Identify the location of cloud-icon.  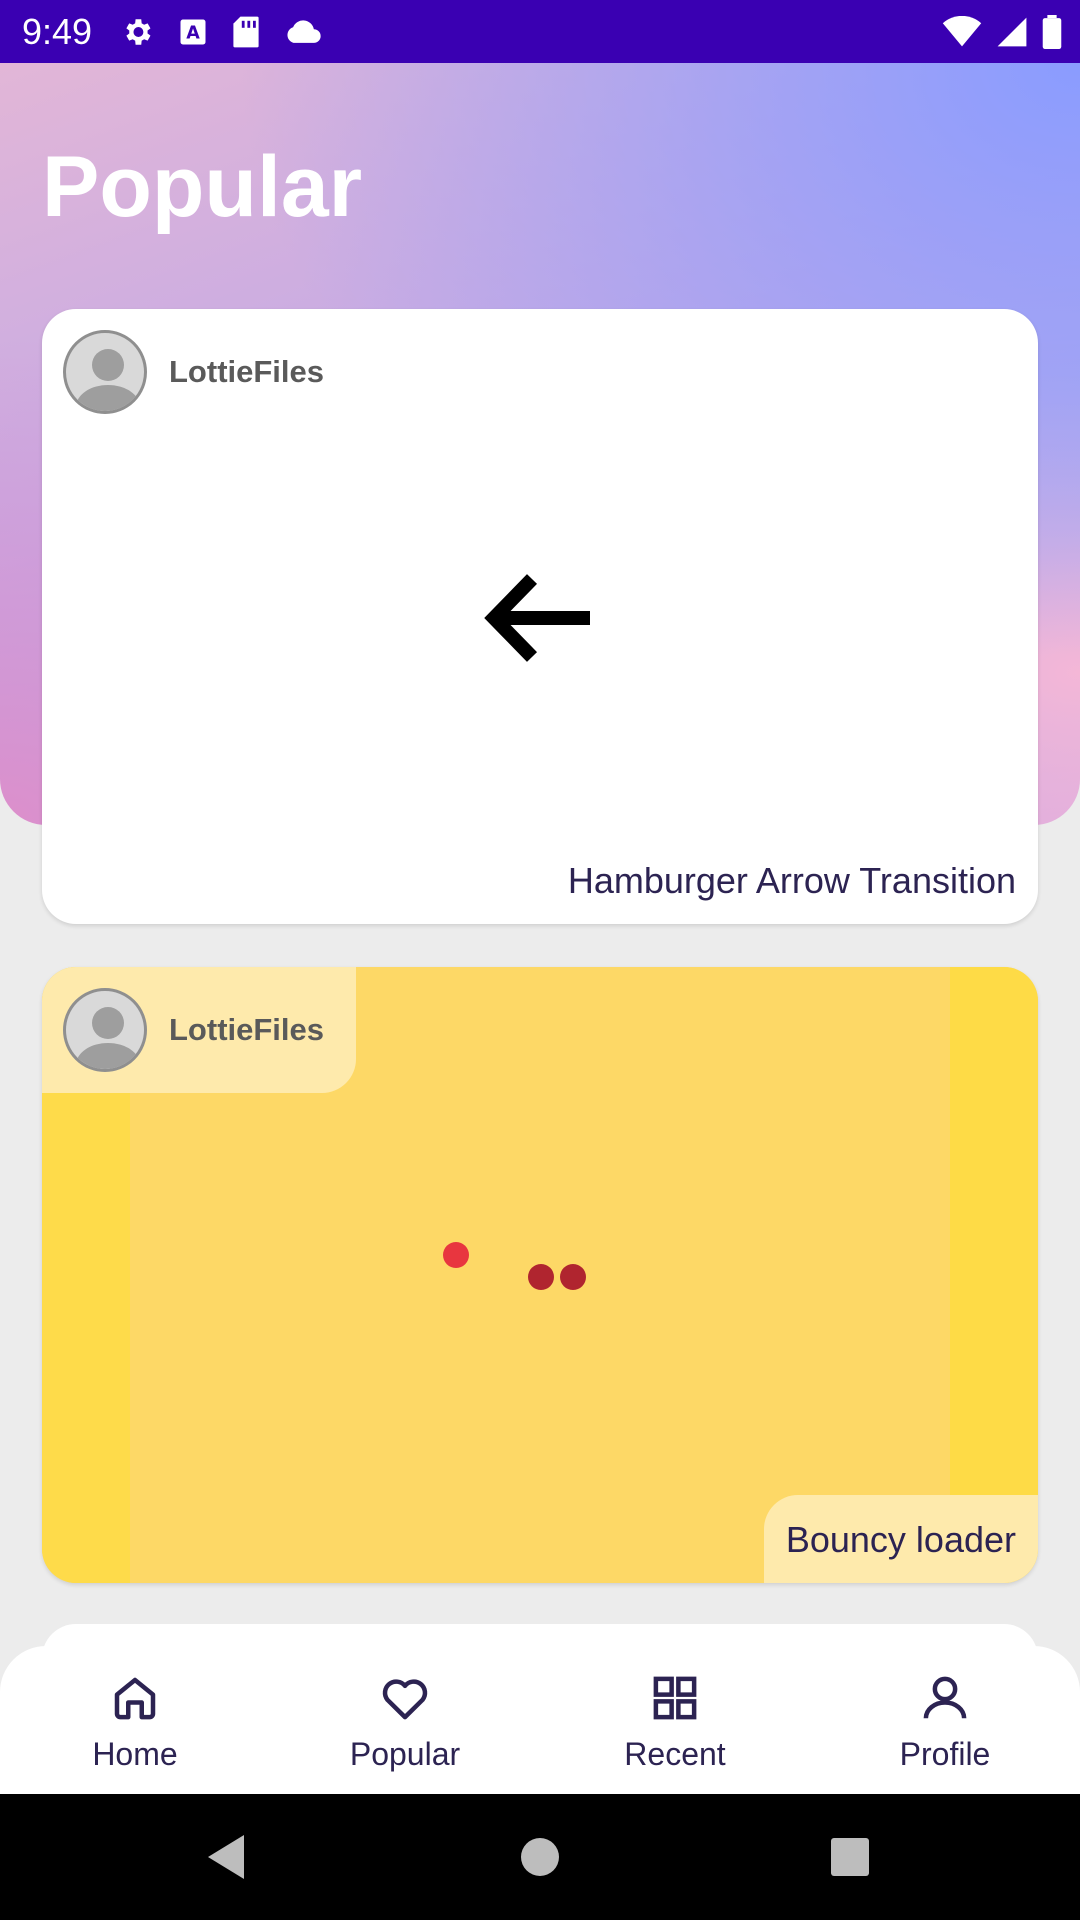
(303, 32).